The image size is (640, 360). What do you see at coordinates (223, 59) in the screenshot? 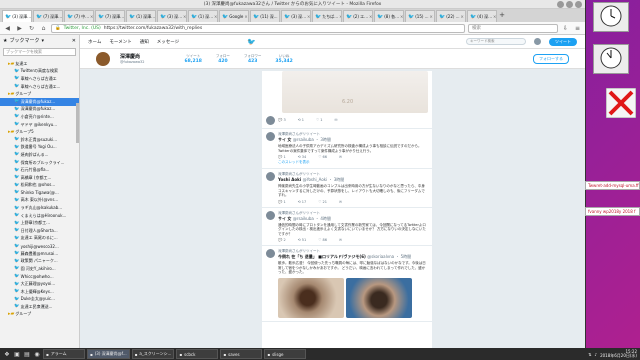
I see `profile-stat: フォロー 420` at bounding box center [223, 59].